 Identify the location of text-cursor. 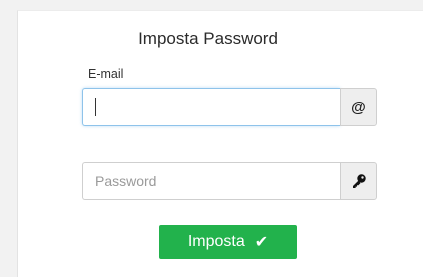
(95, 107).